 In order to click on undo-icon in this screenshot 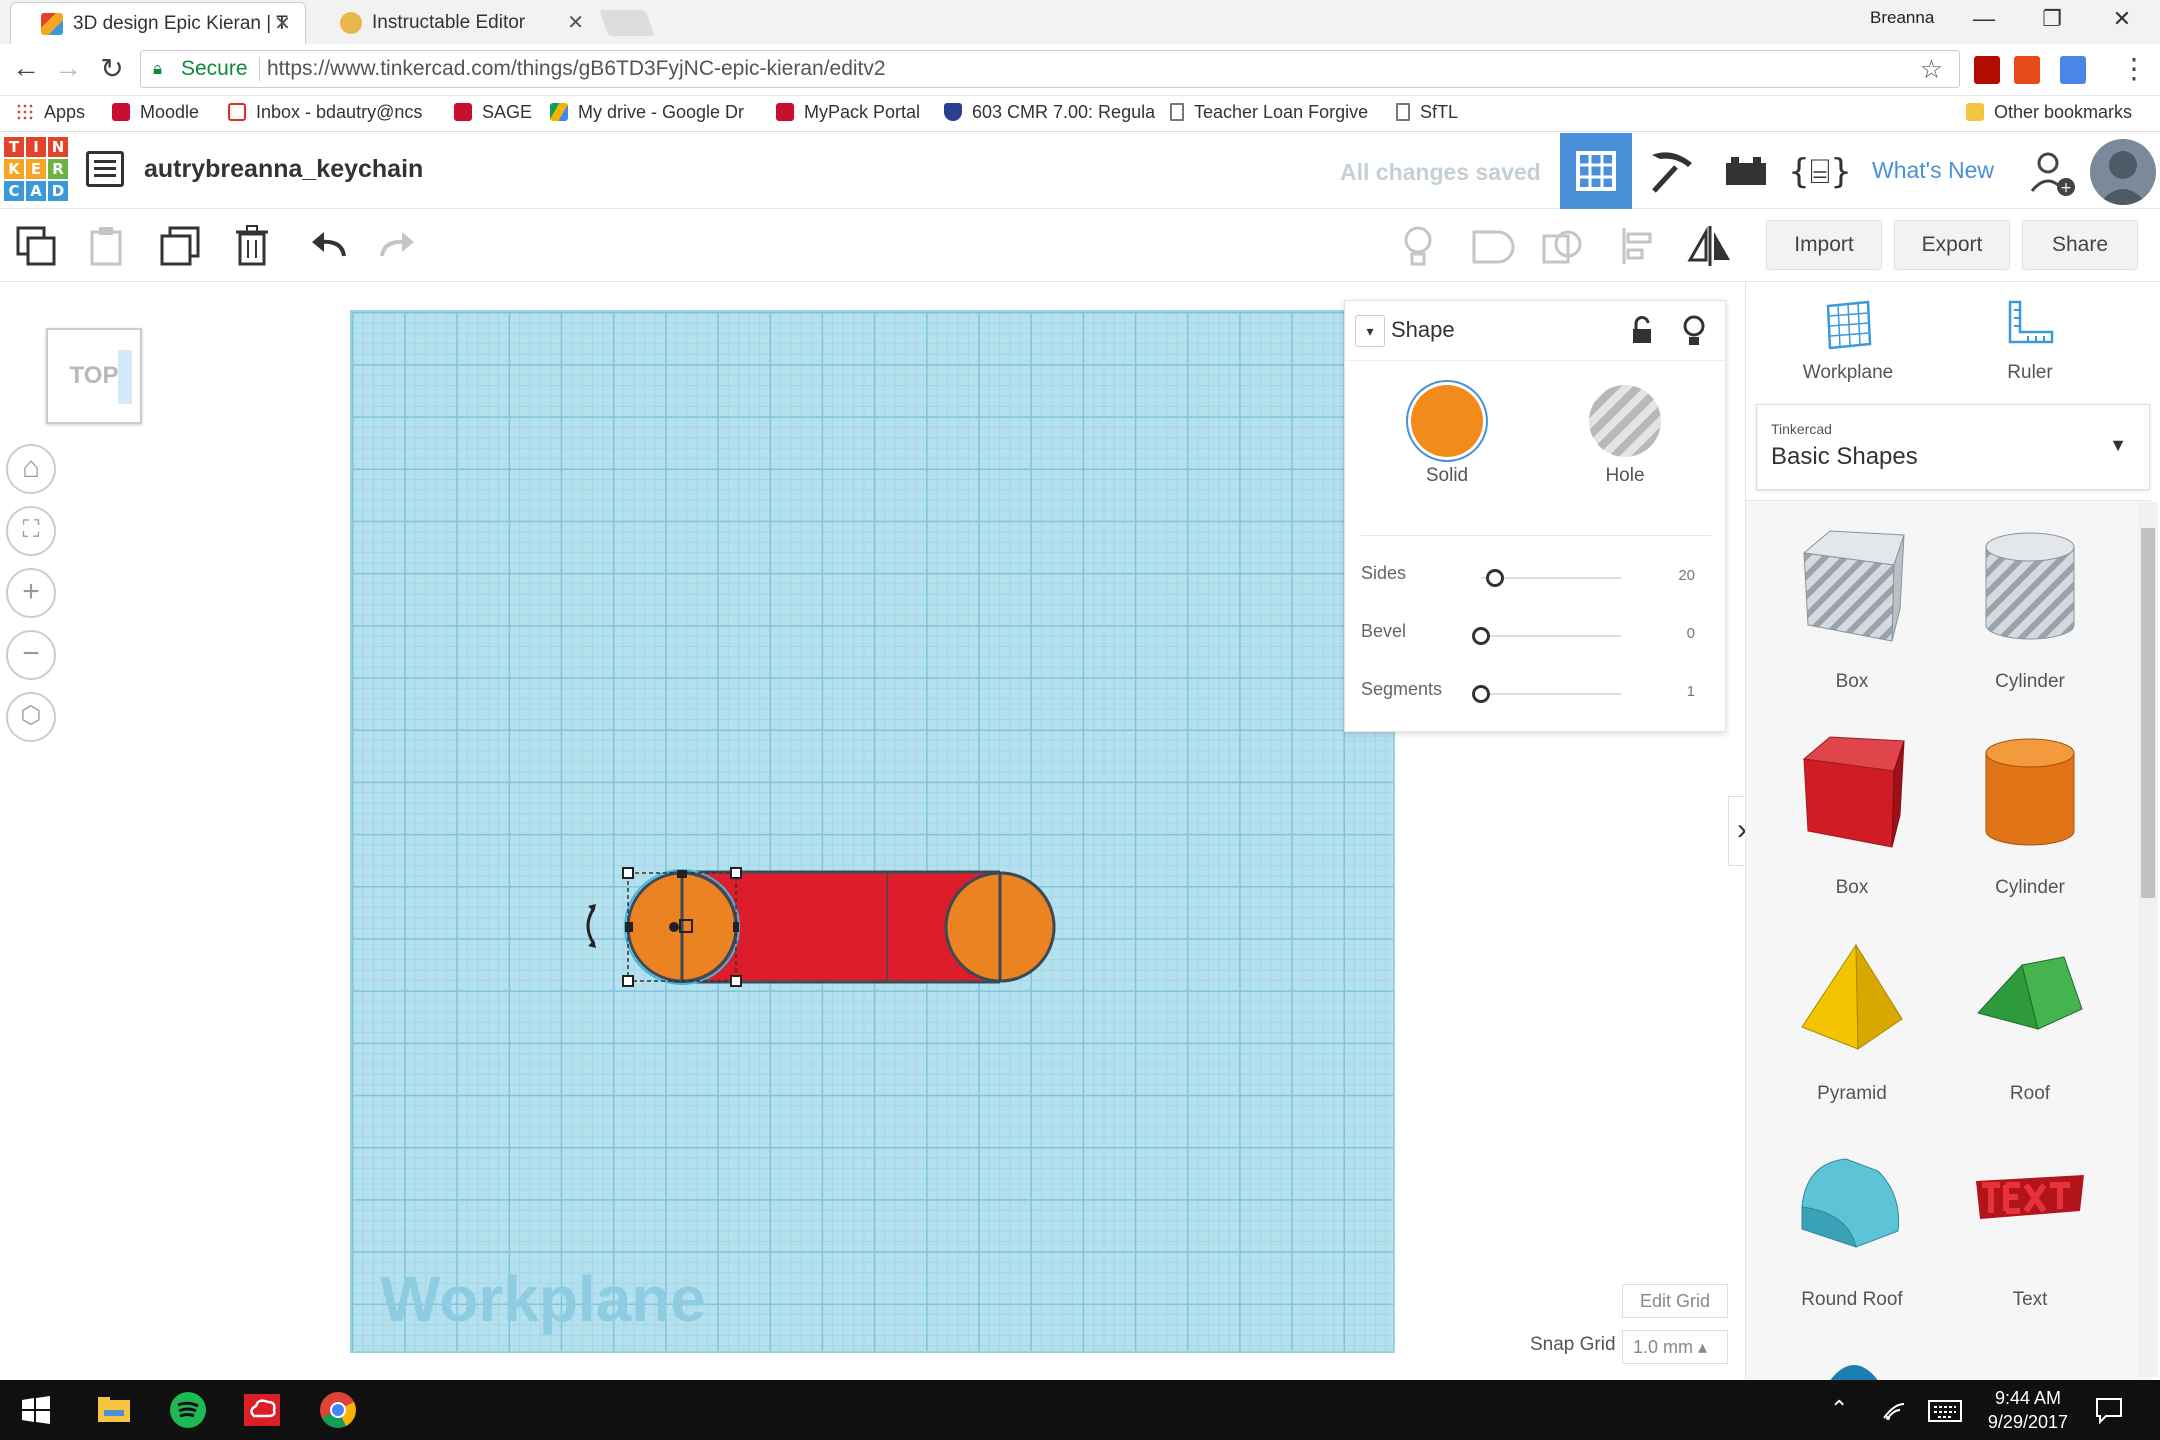, I will do `click(328, 246)`.